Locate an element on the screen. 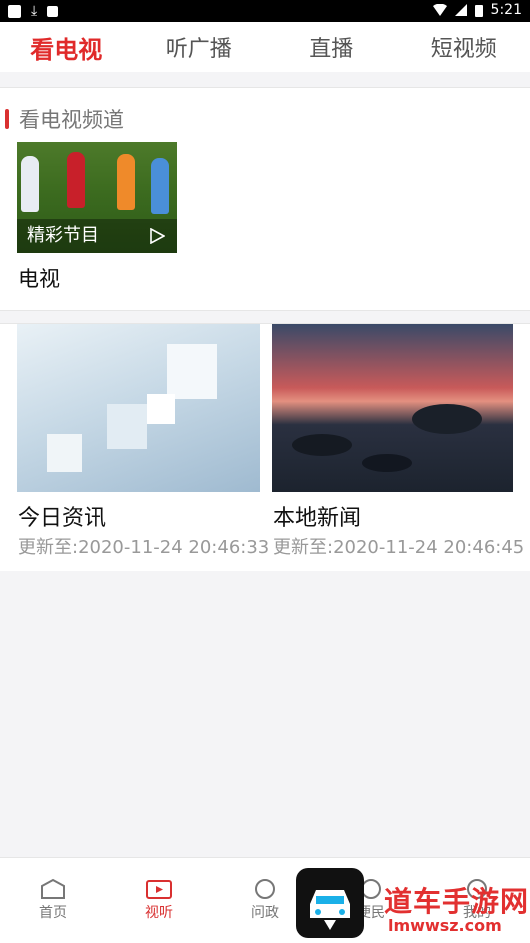 The image size is (530, 943). nav-inquiry: 问政 is located at coordinates (265, 900).